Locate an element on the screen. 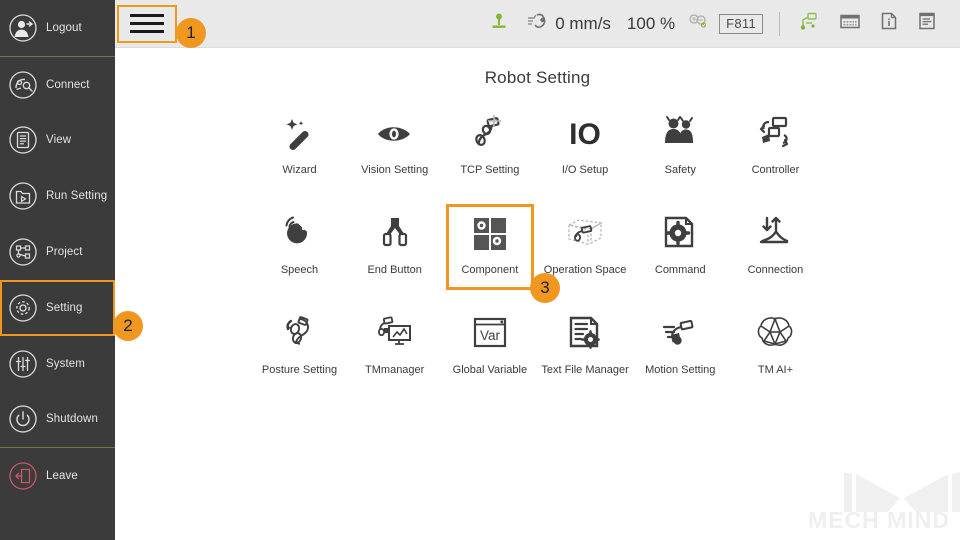 The image size is (960, 540). exit-door-icon is located at coordinates (23, 476).